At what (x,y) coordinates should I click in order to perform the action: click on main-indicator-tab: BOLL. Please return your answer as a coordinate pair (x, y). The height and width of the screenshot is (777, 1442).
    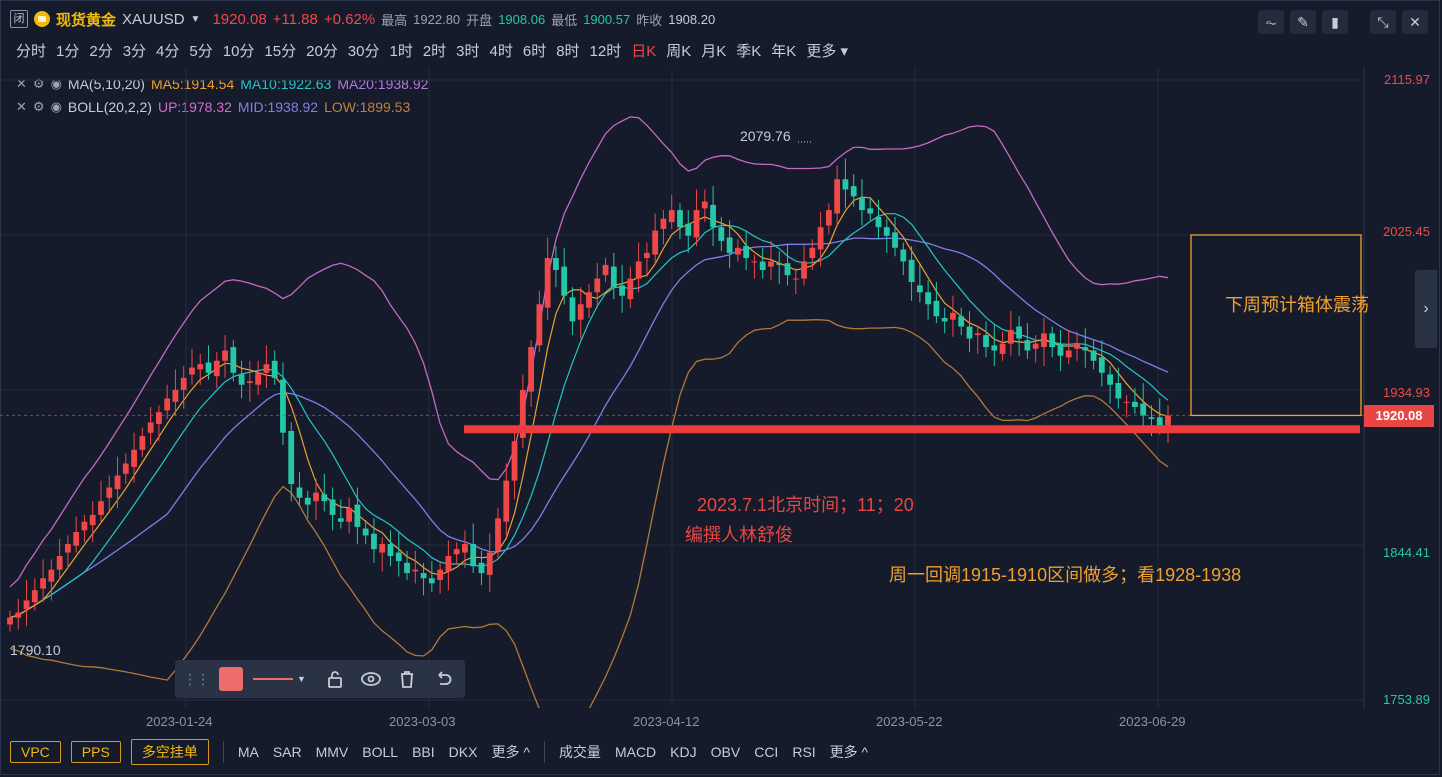
    Looking at the image, I should click on (380, 752).